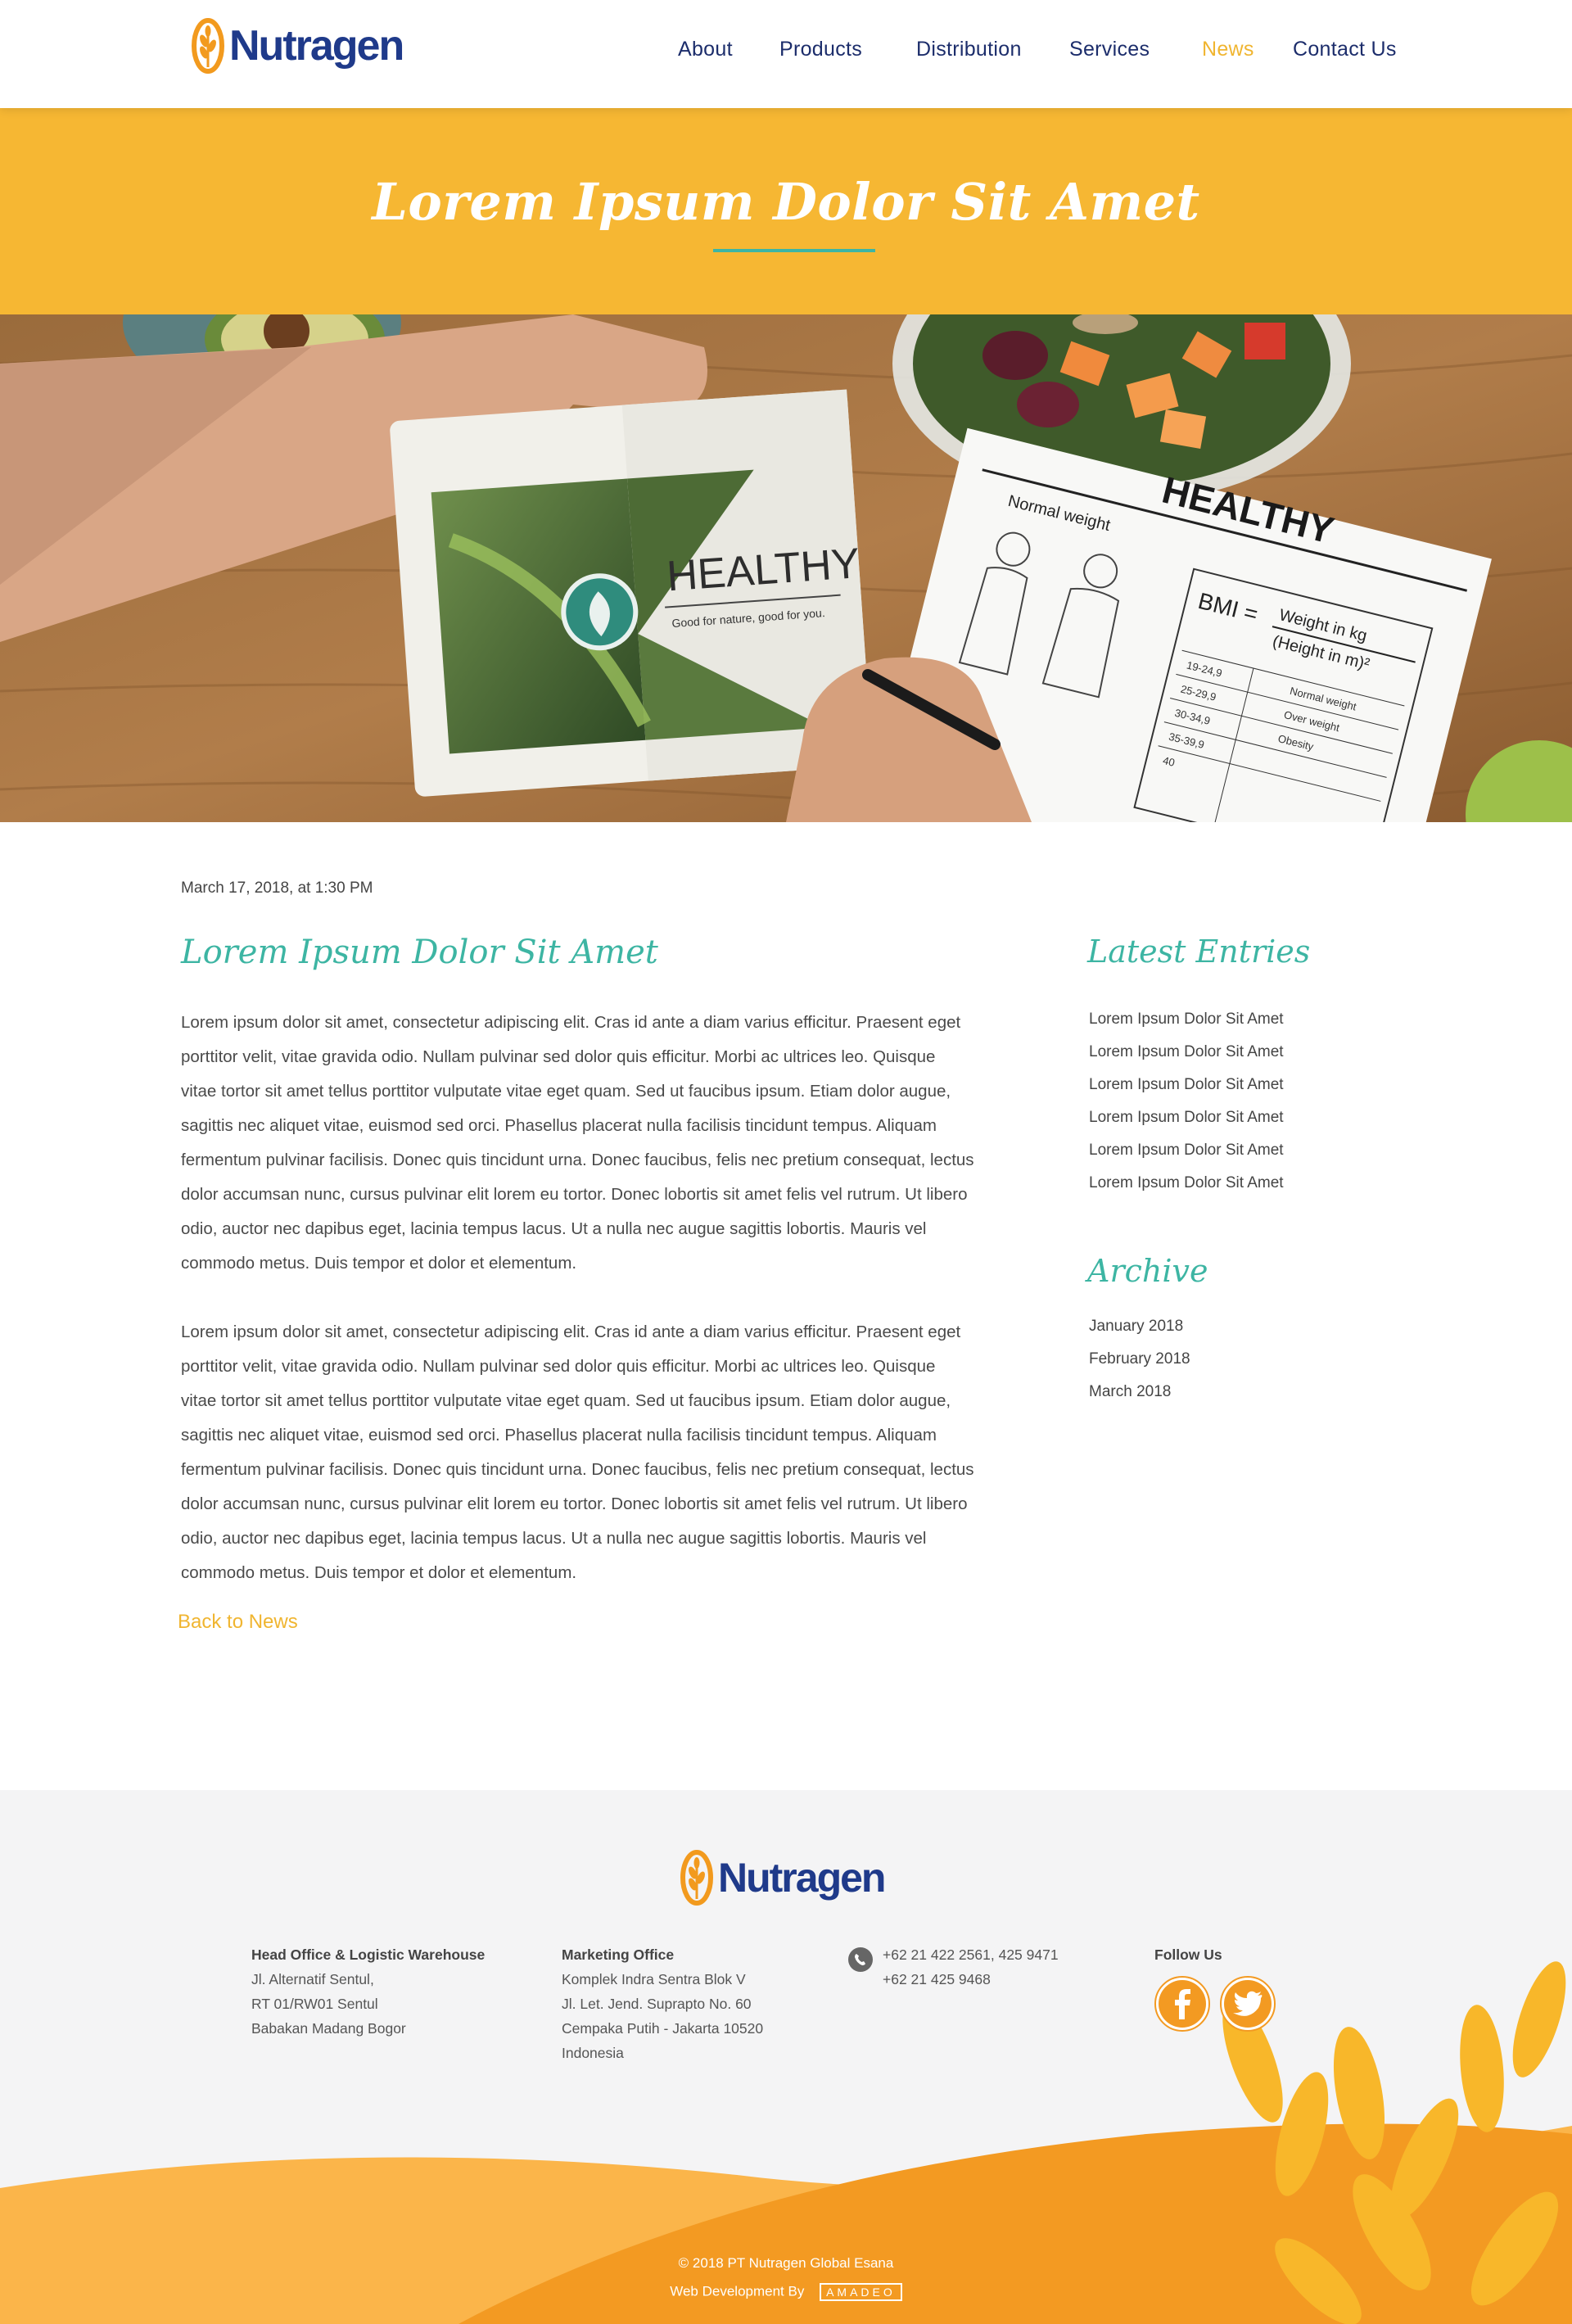 This screenshot has width=1572, height=2324. I want to click on title-underline, so click(794, 250).